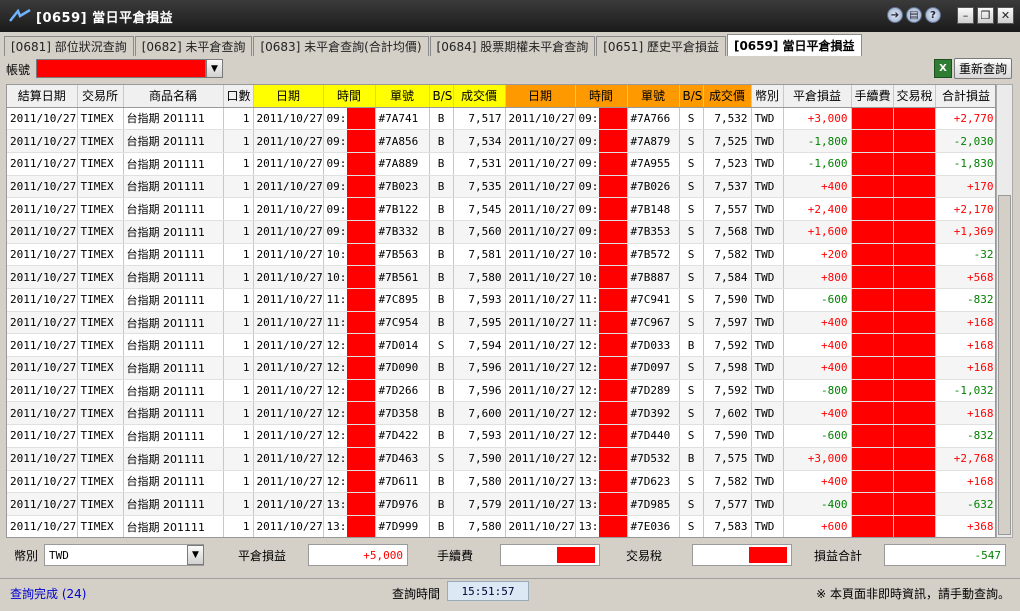 Image resolution: width=1020 pixels, height=611 pixels. Describe the element at coordinates (742, 555) in the screenshot. I see `tax-value` at that location.